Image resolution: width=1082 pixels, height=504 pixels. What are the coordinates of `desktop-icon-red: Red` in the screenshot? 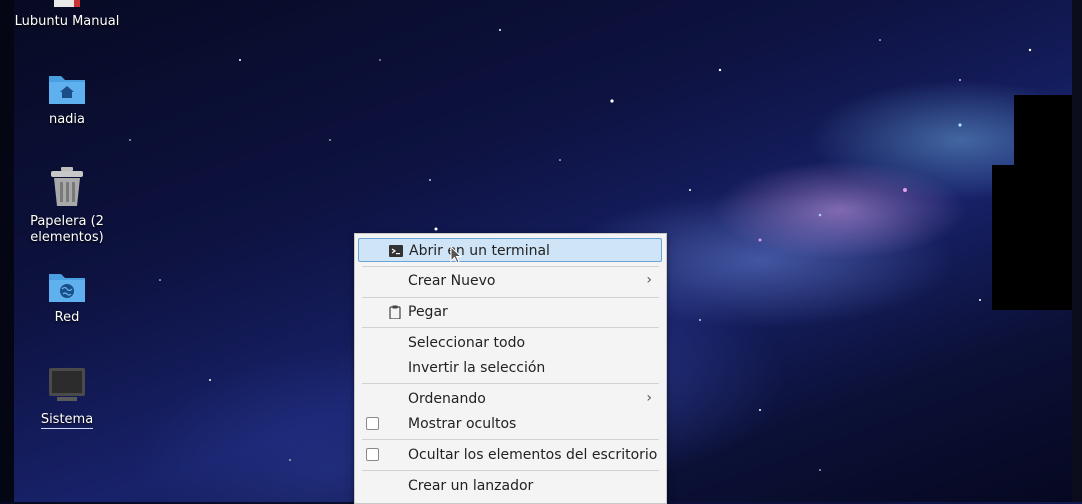 It's located at (67, 297).